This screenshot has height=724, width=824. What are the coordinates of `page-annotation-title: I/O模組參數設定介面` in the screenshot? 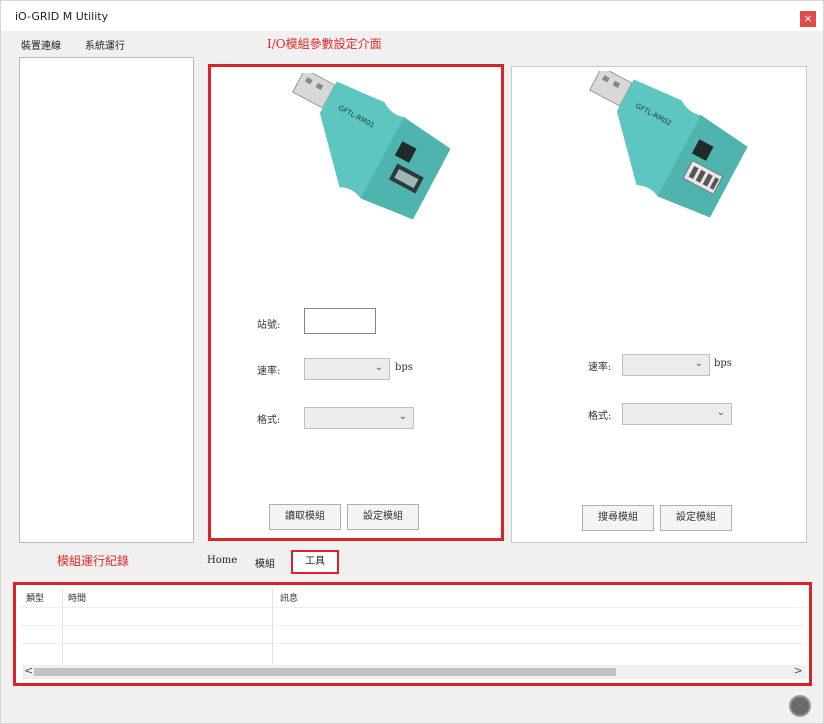 It's located at (324, 44).